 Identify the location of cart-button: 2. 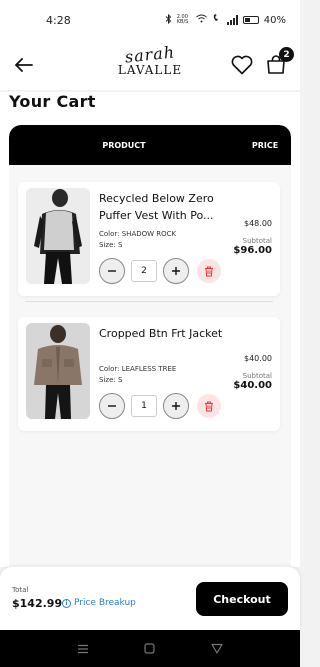
(279, 62).